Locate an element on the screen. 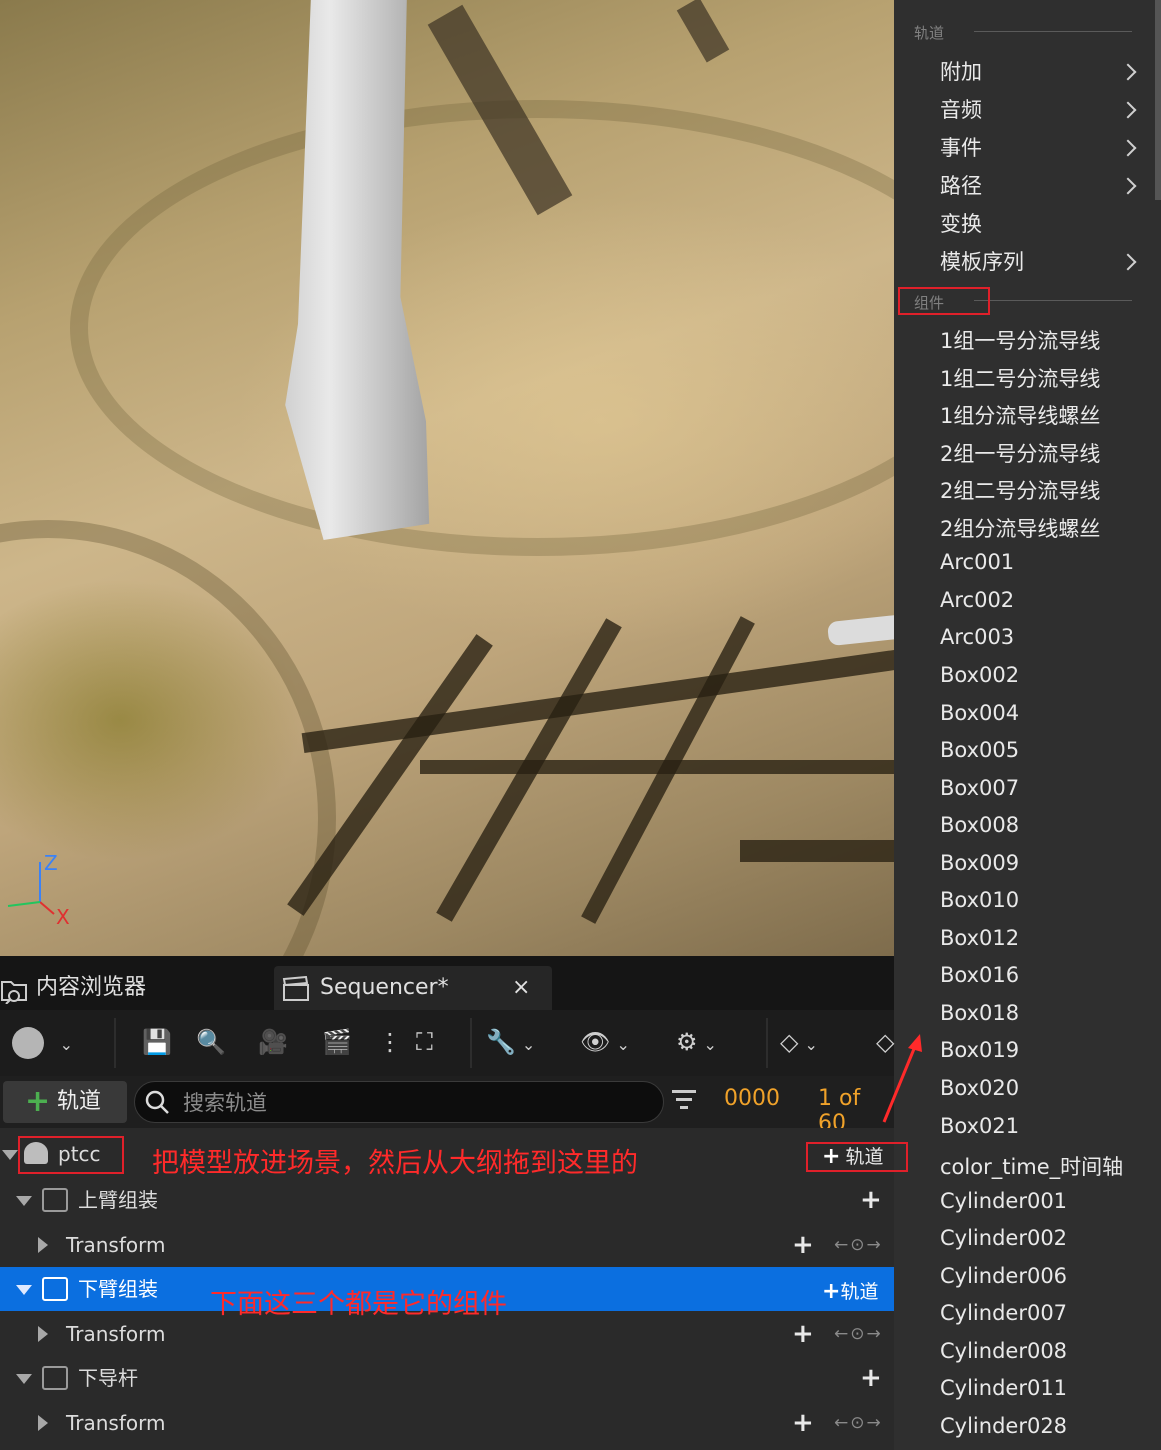 The image size is (1161, 1450). panel-tab-bar: 内容浏览器 Sequencer* × is located at coordinates (447, 983).